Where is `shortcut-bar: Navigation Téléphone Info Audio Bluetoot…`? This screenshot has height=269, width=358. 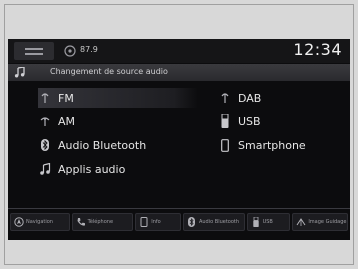 shortcut-bar: Navigation Téléphone Info Audio Bluetoot… is located at coordinates (179, 222).